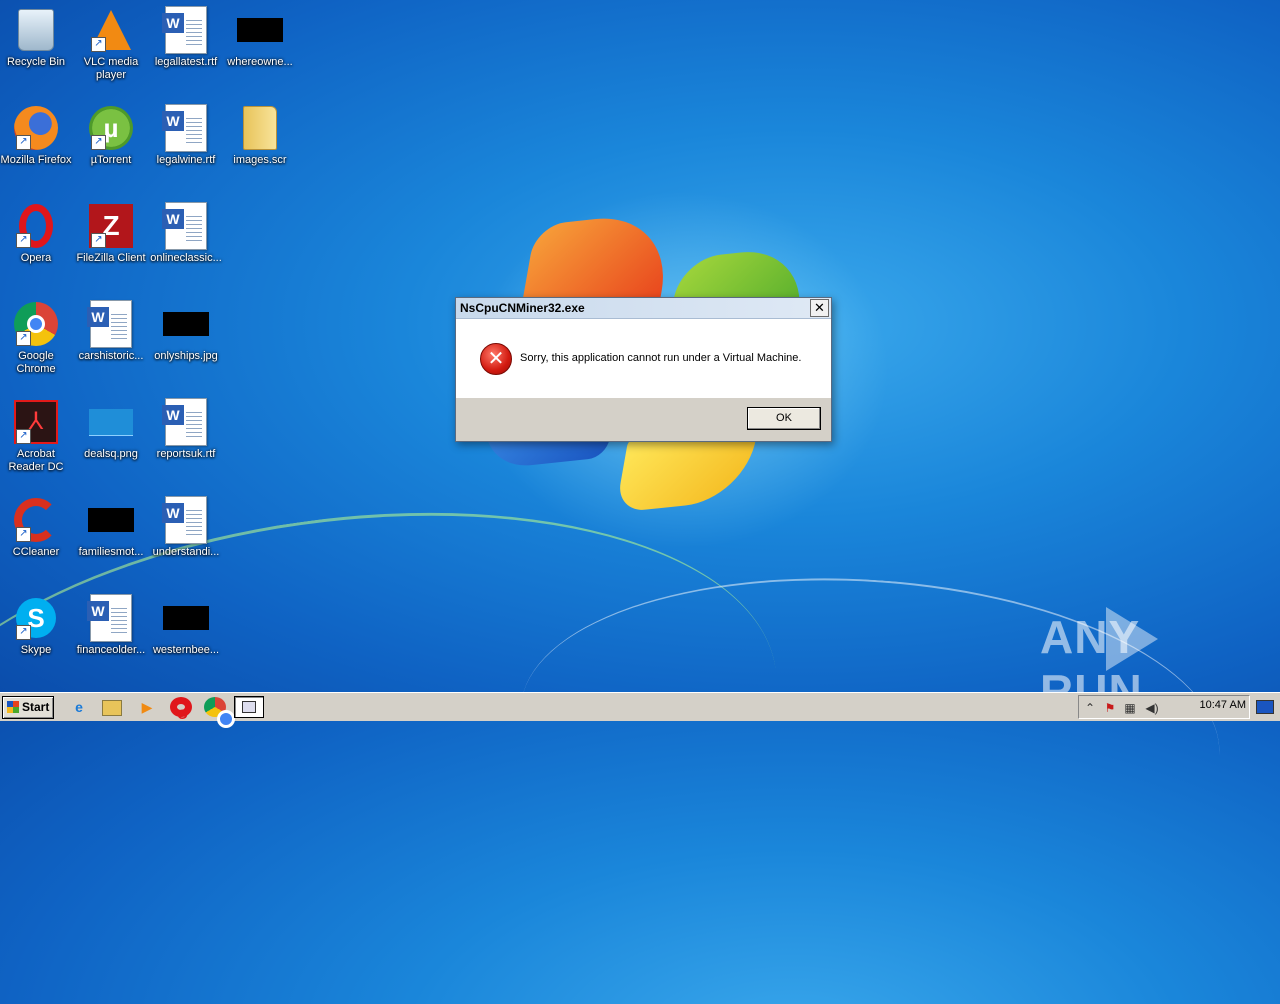 The image size is (1280, 1004). Describe the element at coordinates (1110, 708) in the screenshot. I see `security-alert-icon: ⚑` at that location.